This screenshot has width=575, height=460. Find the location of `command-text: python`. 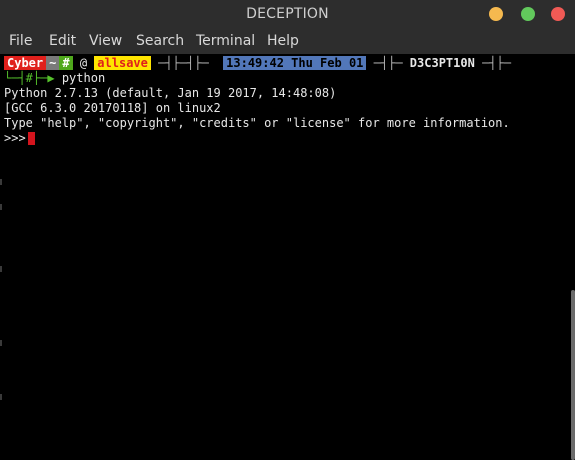

command-text: python is located at coordinates (83, 78).